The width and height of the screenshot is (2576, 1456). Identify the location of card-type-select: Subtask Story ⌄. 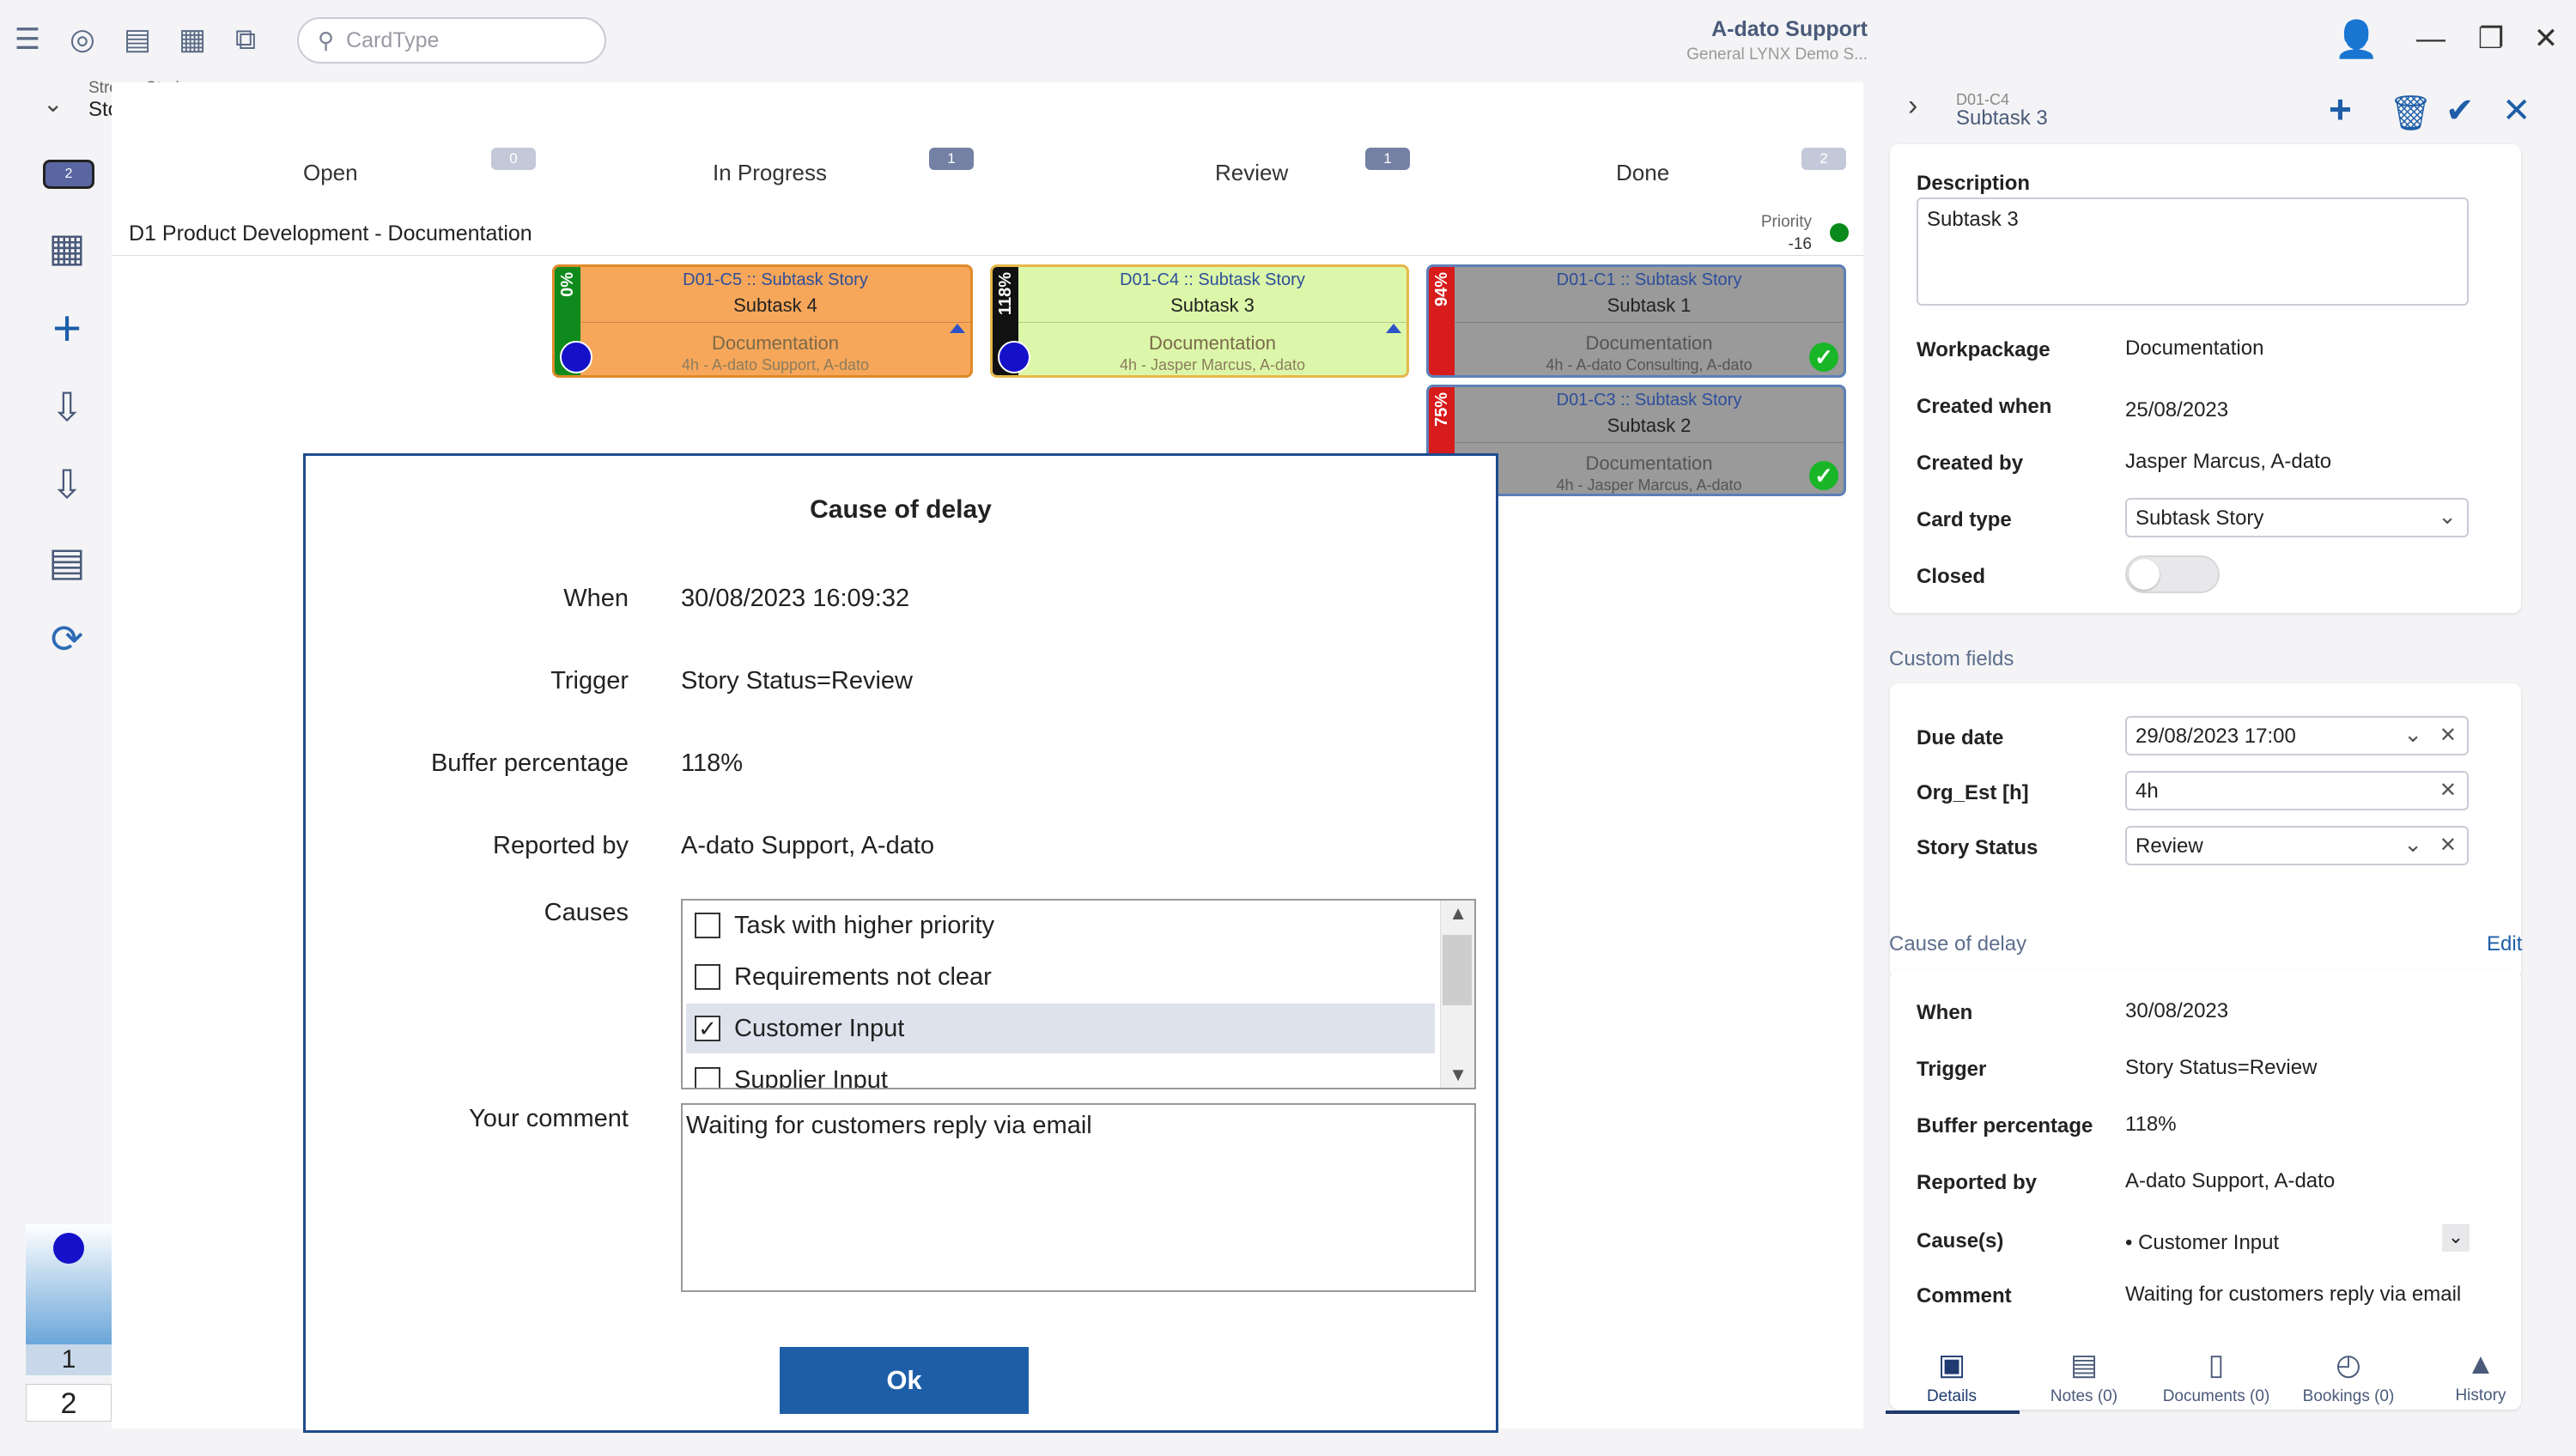
(2297, 517).